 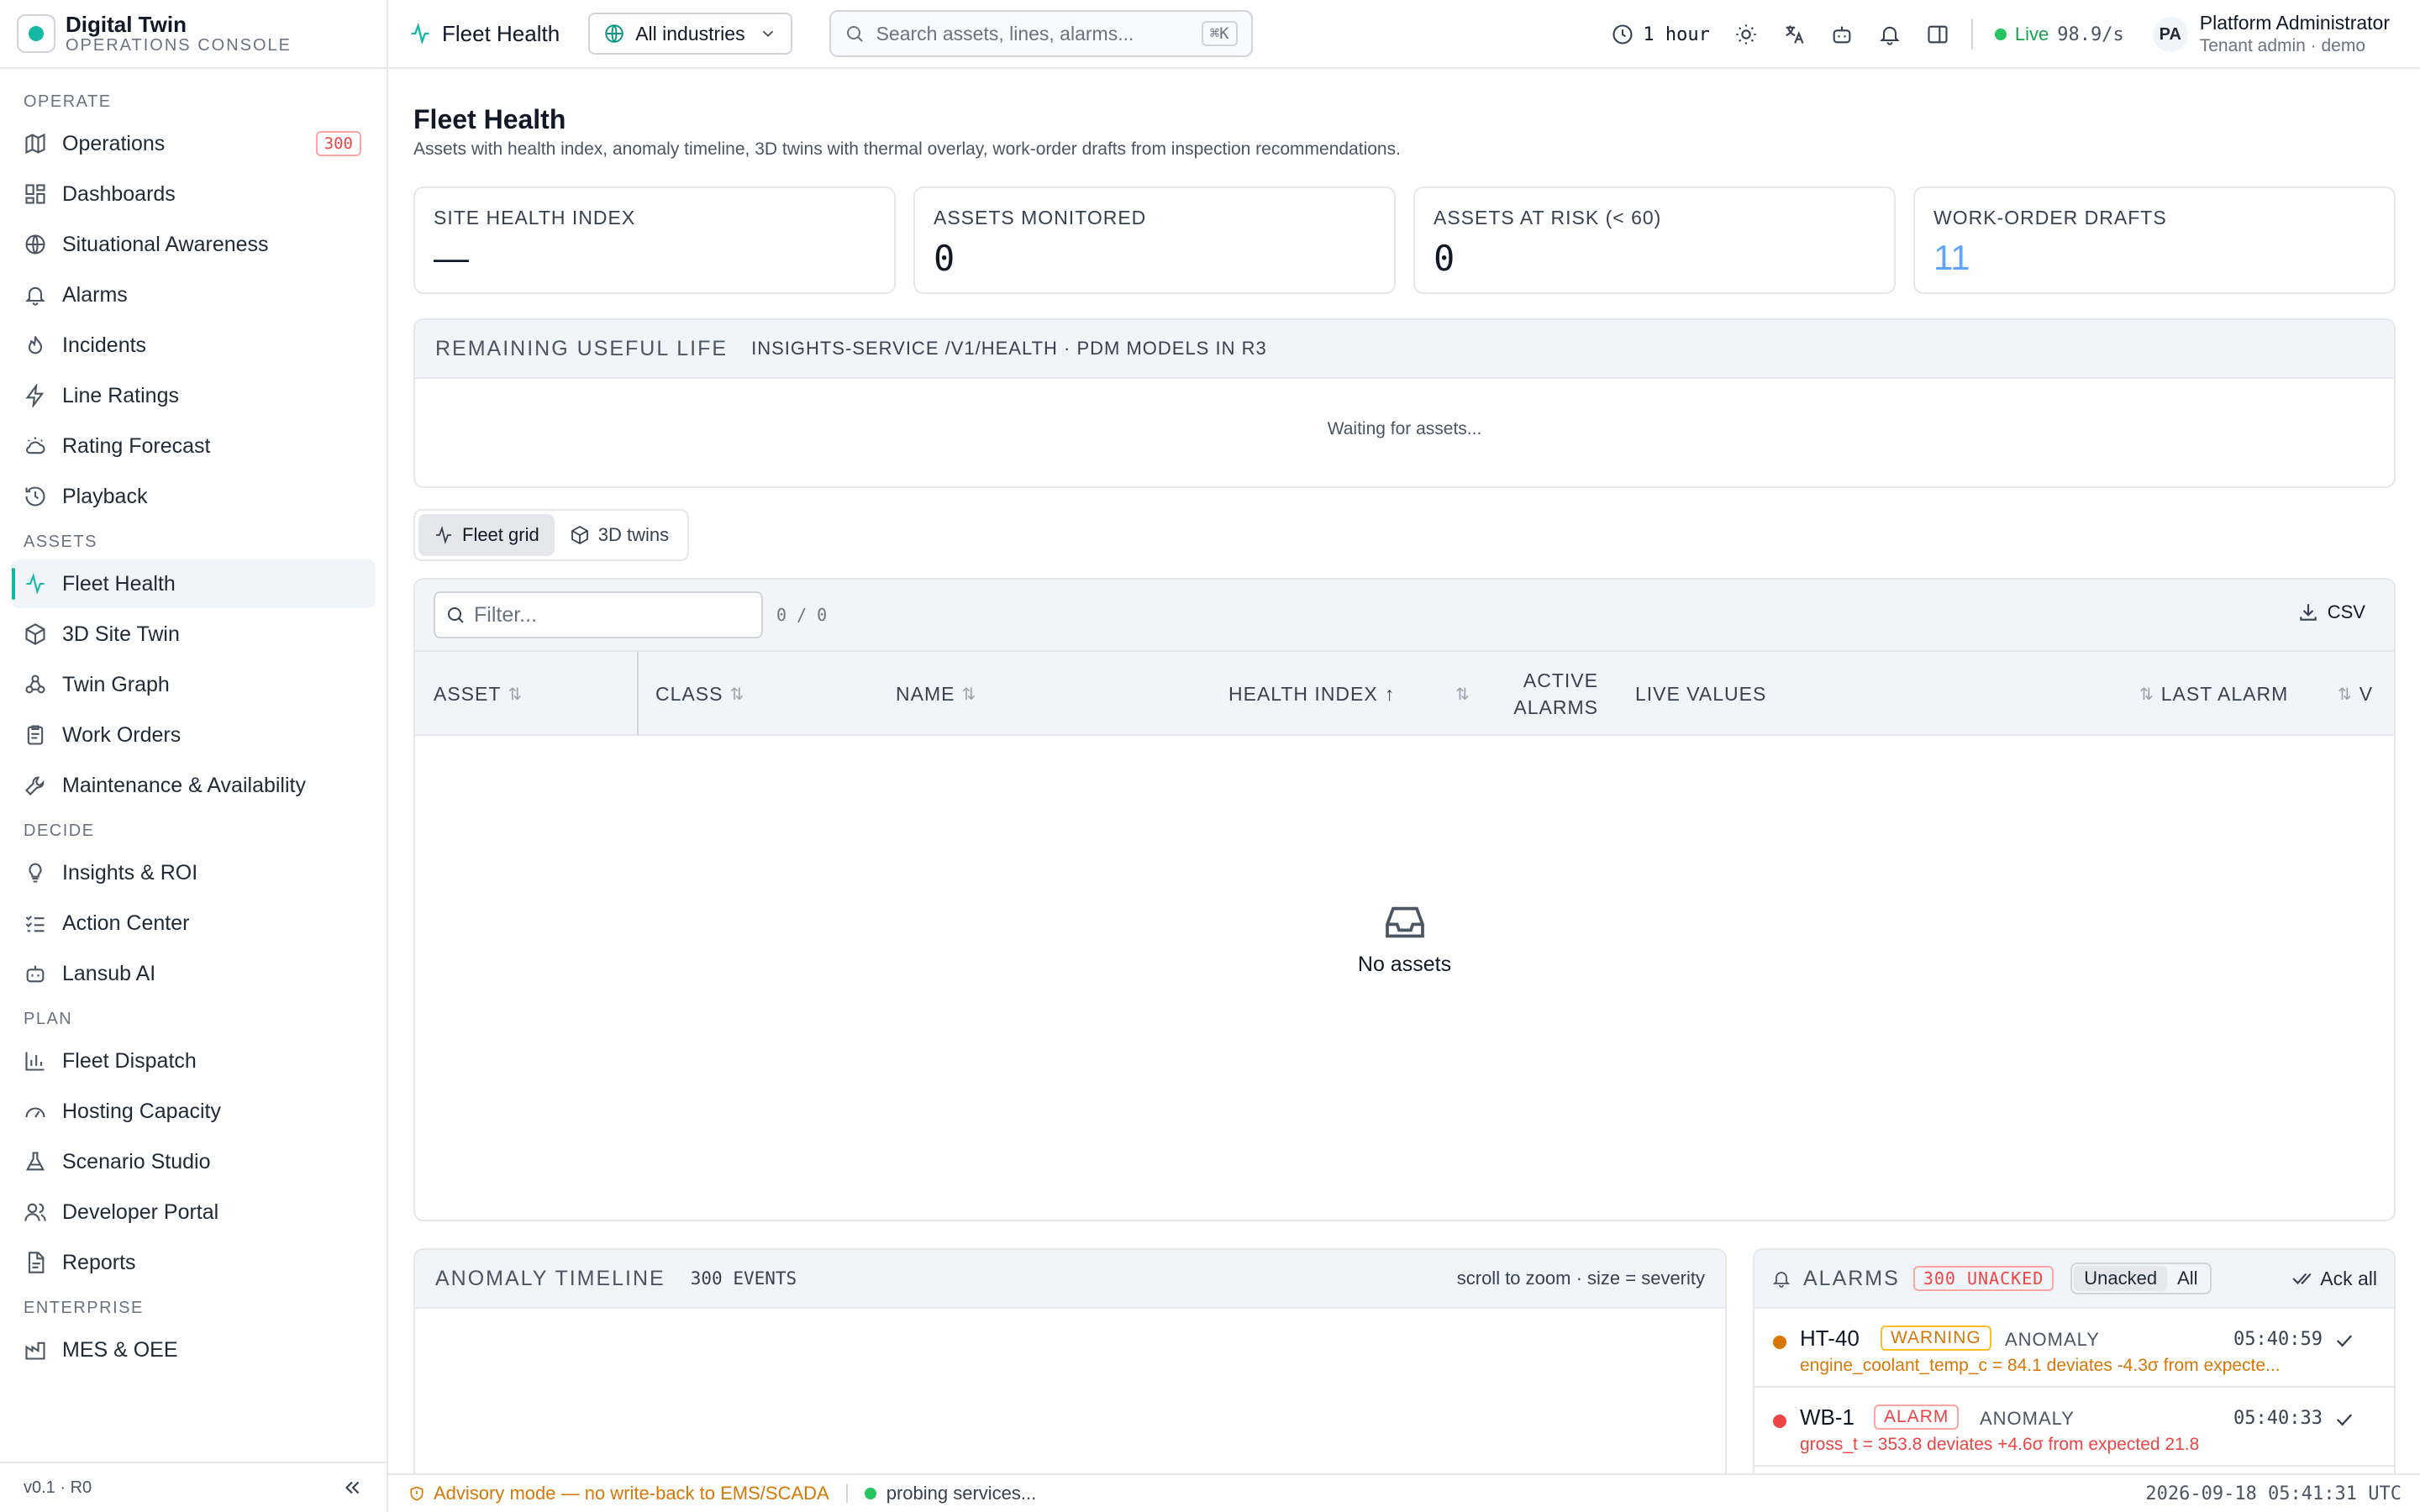 I want to click on sidebar-footer: v0.1 · R0, so click(x=193, y=1487).